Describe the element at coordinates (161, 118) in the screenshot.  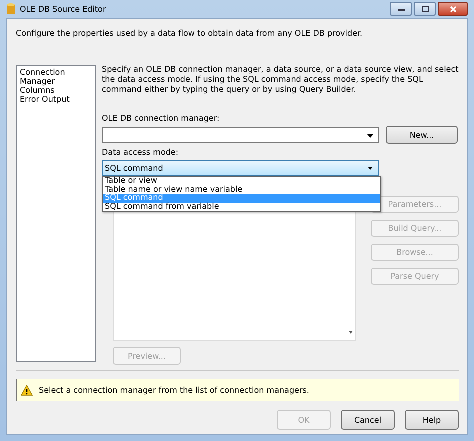
I see `field-label: OLE DB connection manager:` at that location.